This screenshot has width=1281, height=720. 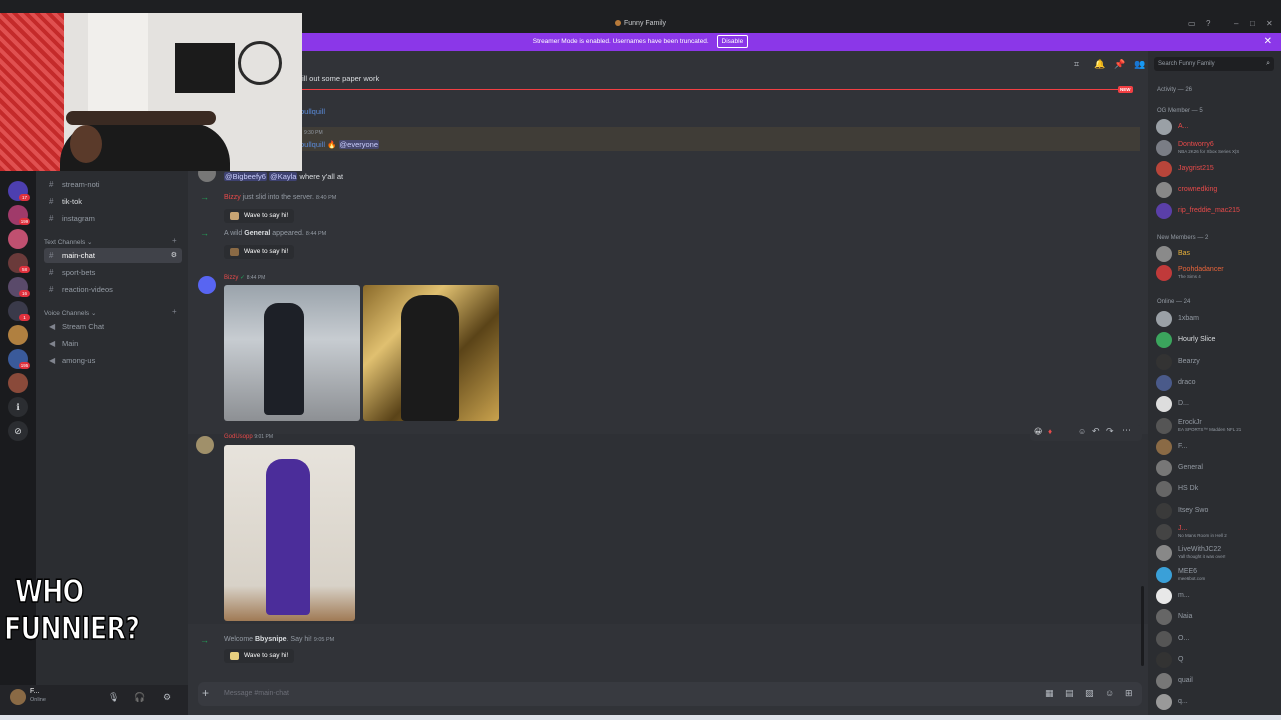 What do you see at coordinates (1217, 488) in the screenshot?
I see `member-item: HS Dk` at bounding box center [1217, 488].